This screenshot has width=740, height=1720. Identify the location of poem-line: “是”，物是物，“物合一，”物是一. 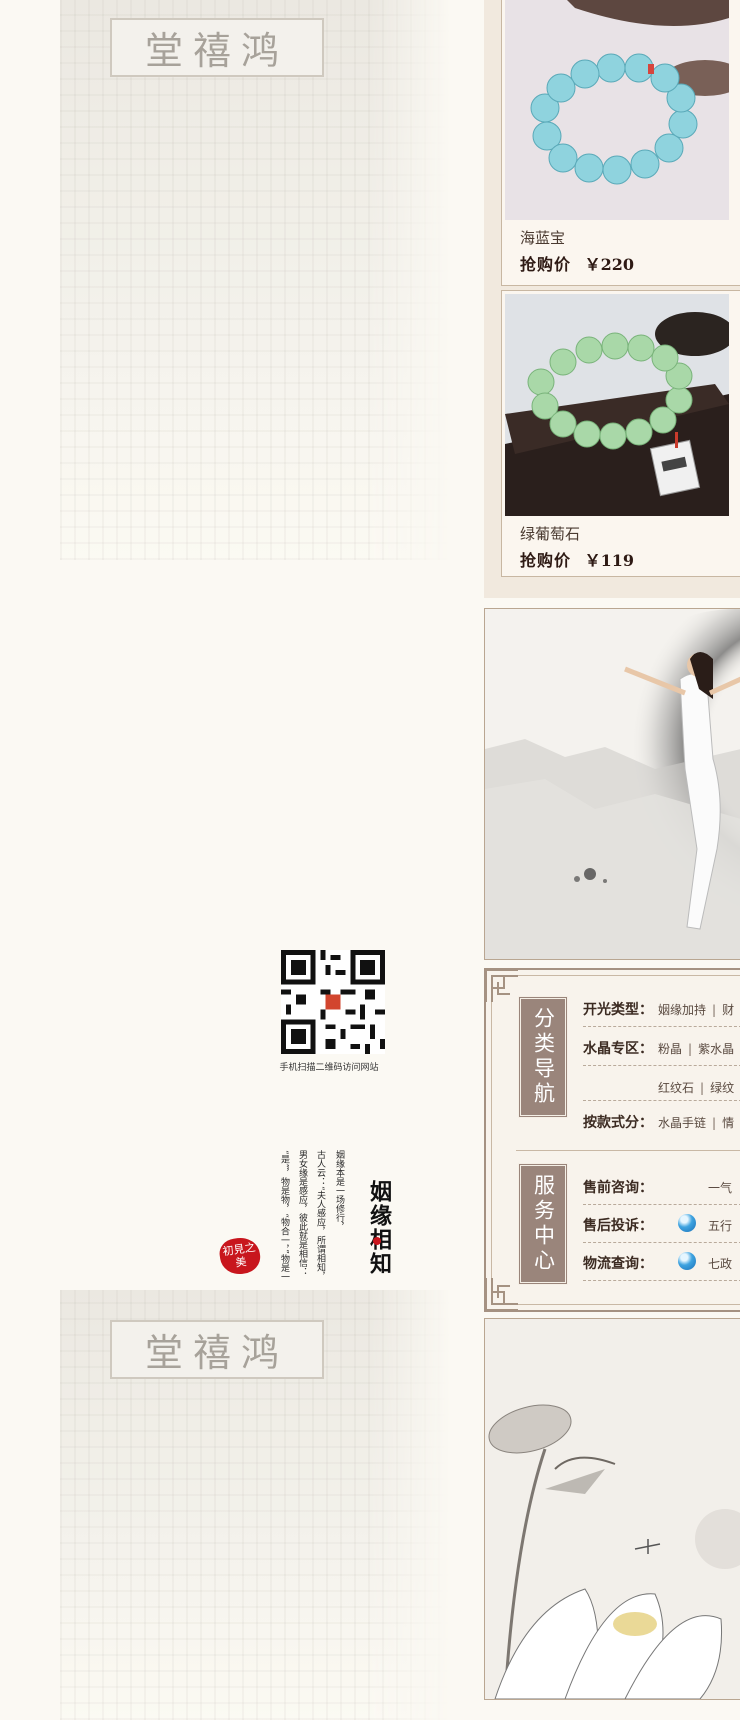
(284, 1215).